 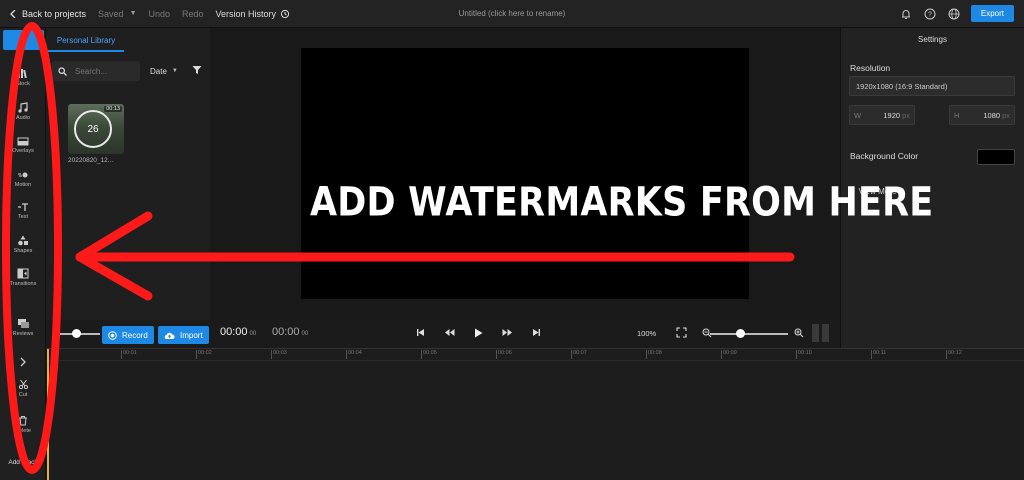 What do you see at coordinates (174, 71) in the screenshot?
I see `chevron-down-icon: ▼` at bounding box center [174, 71].